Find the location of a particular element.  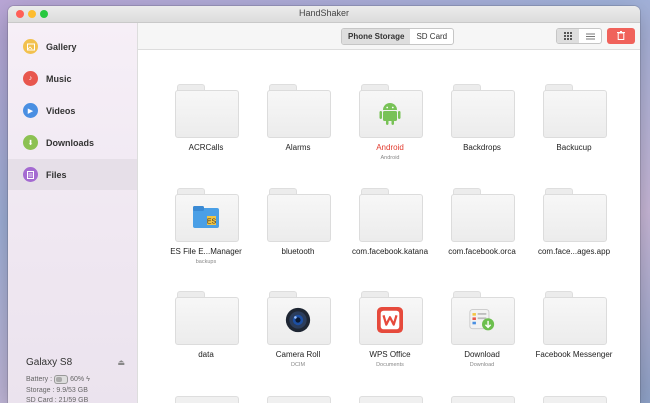

folder-tile: WPS Office Documents is located at coordinates (390, 329).